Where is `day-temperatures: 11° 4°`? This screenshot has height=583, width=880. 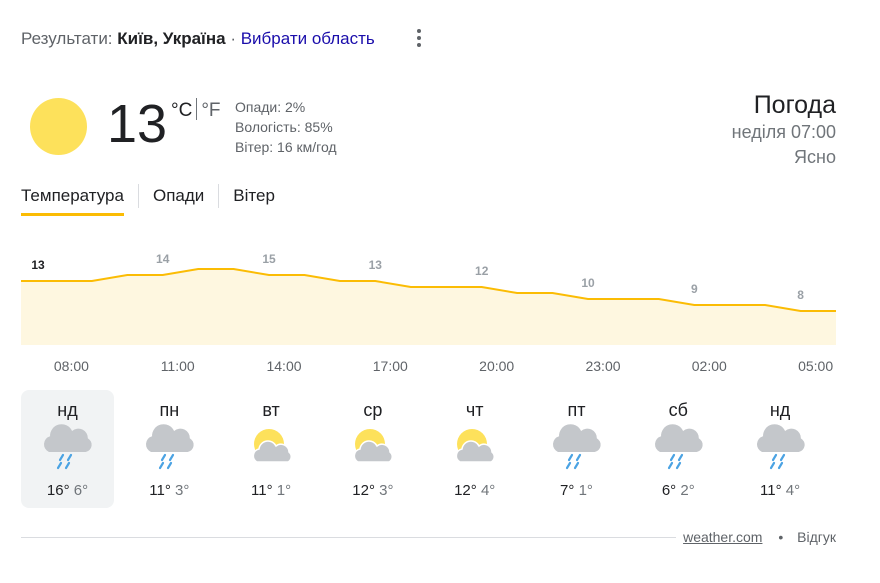
day-temperatures: 11° 4° is located at coordinates (780, 490).